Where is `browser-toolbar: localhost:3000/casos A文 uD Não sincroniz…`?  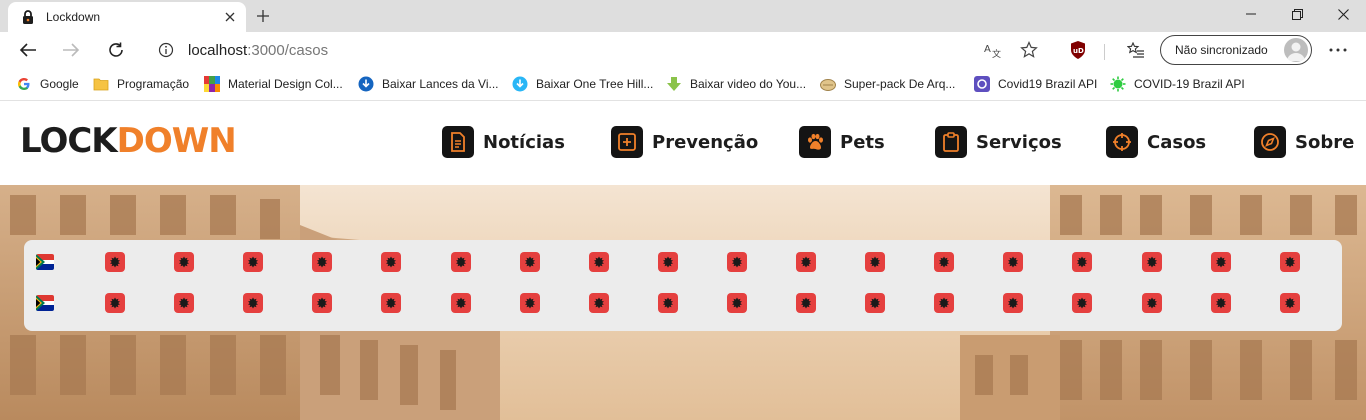 browser-toolbar: localhost:3000/casos A文 uD Não sincroniz… is located at coordinates (683, 50).